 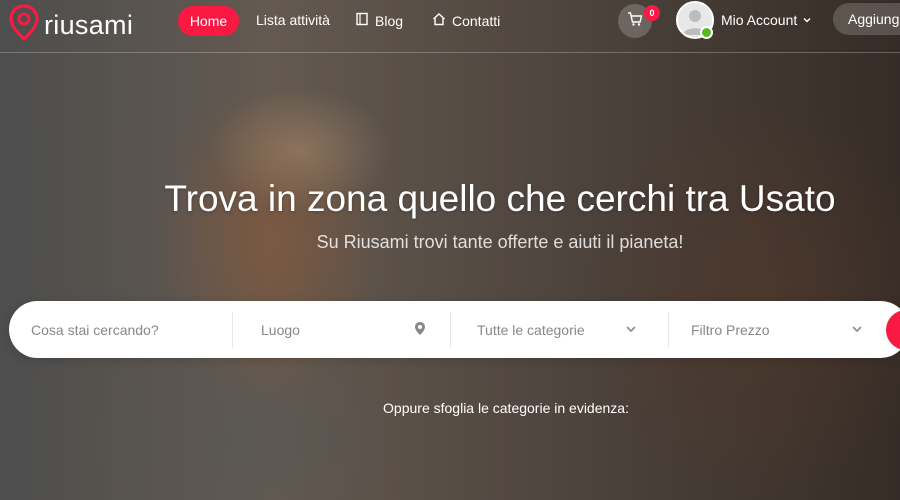 What do you see at coordinates (706, 32) in the screenshot?
I see `online-status-dot` at bounding box center [706, 32].